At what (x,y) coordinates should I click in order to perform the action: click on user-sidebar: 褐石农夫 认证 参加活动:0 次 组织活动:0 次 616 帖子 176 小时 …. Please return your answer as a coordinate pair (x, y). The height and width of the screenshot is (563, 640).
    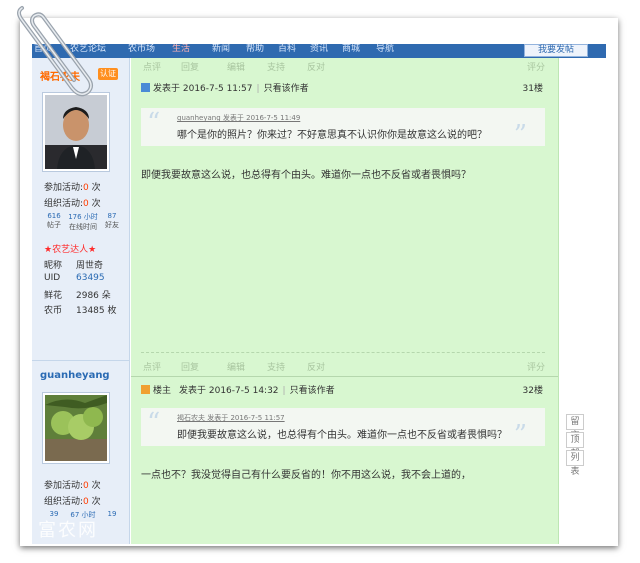
    Looking at the image, I should click on (81, 301).